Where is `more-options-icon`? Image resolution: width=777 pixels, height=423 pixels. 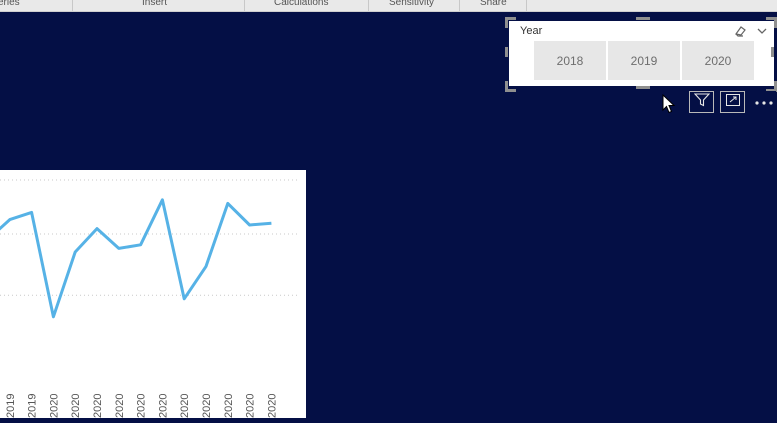 more-options-icon is located at coordinates (764, 102).